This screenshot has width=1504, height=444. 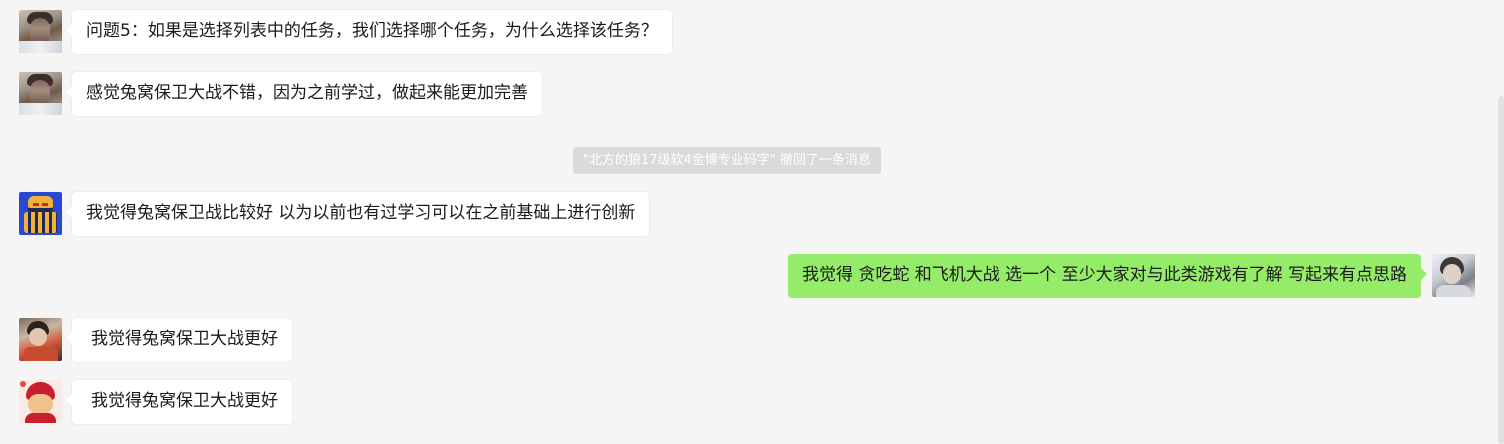 What do you see at coordinates (40, 204) in the screenshot?
I see `avatar-robot-head` at bounding box center [40, 204].